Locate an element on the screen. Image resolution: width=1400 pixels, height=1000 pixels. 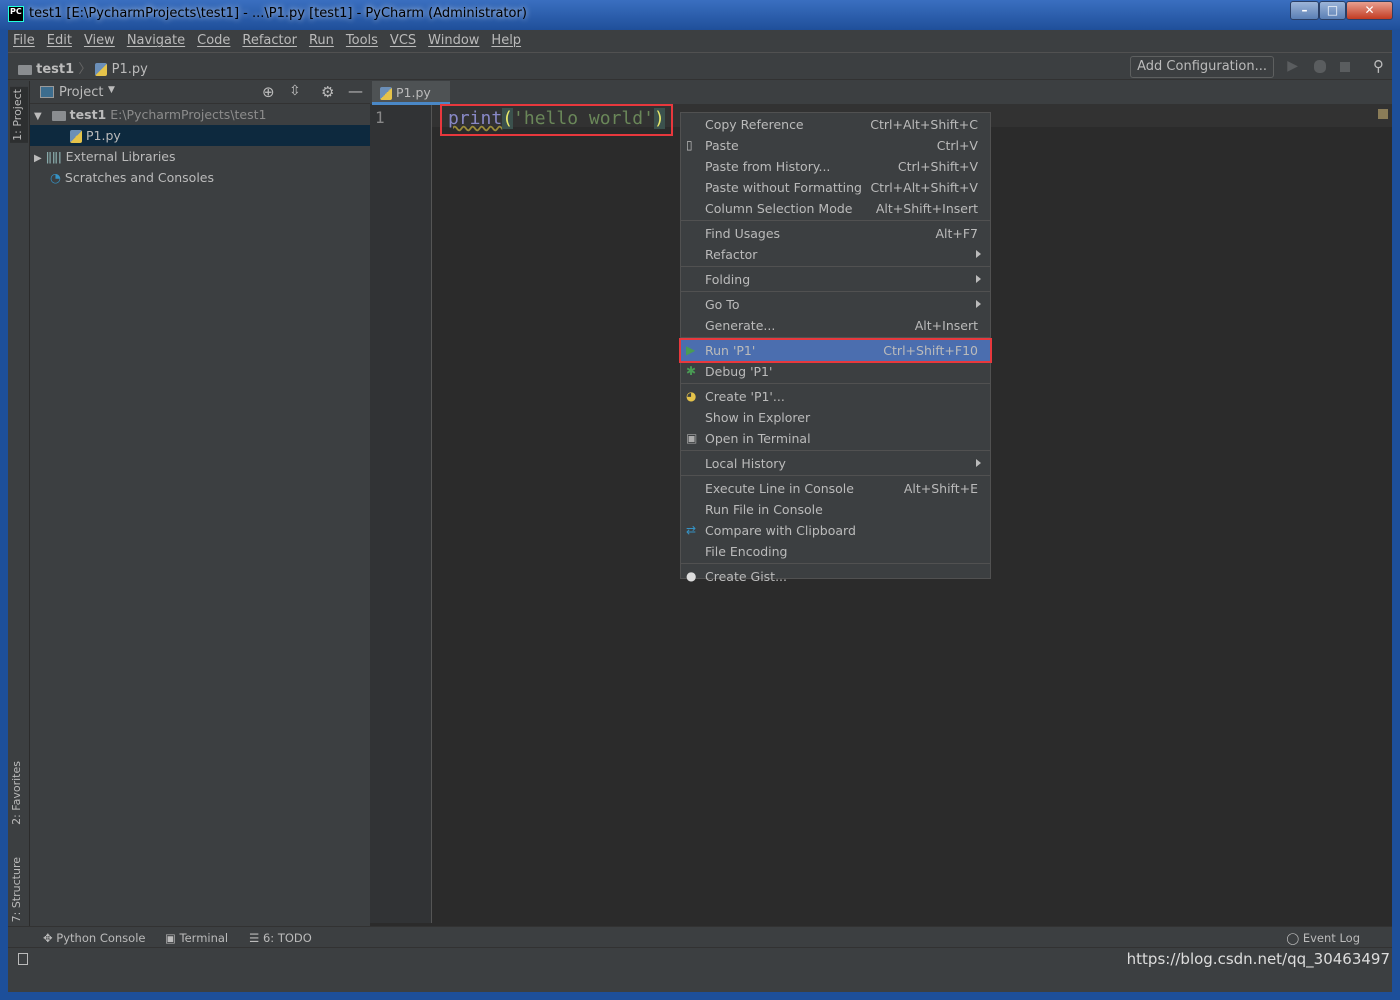
menu-item-label: Paste is located at coordinates (722, 145).